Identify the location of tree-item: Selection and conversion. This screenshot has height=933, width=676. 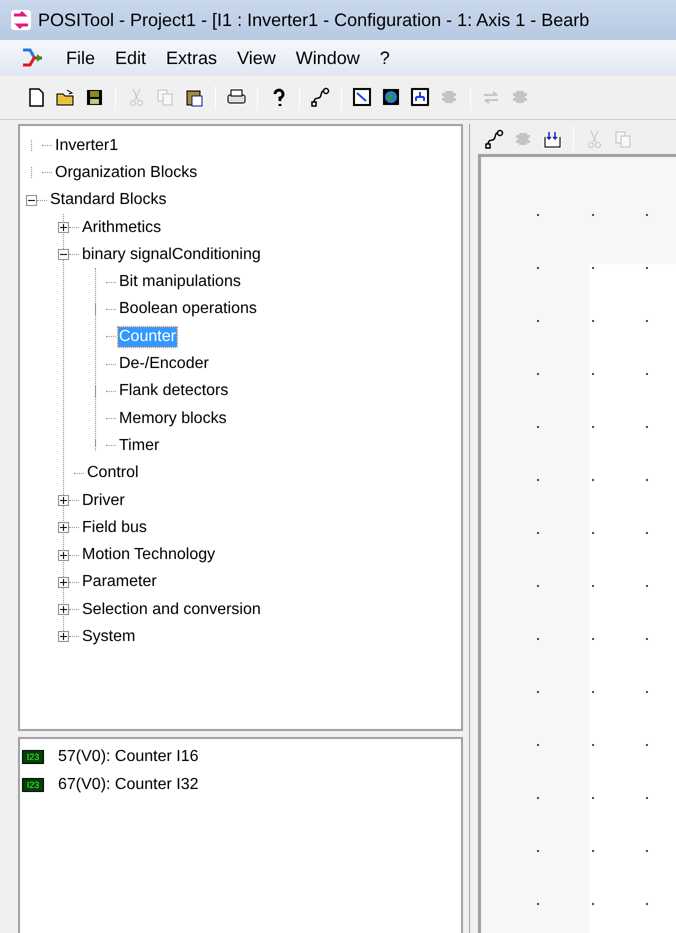
(171, 610).